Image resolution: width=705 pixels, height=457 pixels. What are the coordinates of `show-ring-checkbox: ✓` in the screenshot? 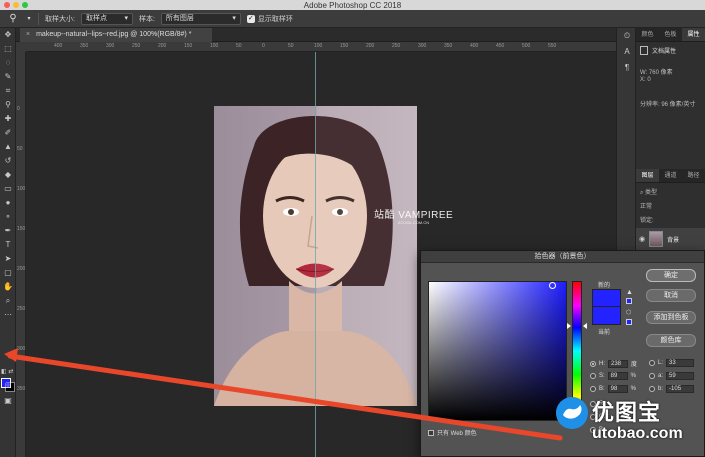 It's located at (250, 18).